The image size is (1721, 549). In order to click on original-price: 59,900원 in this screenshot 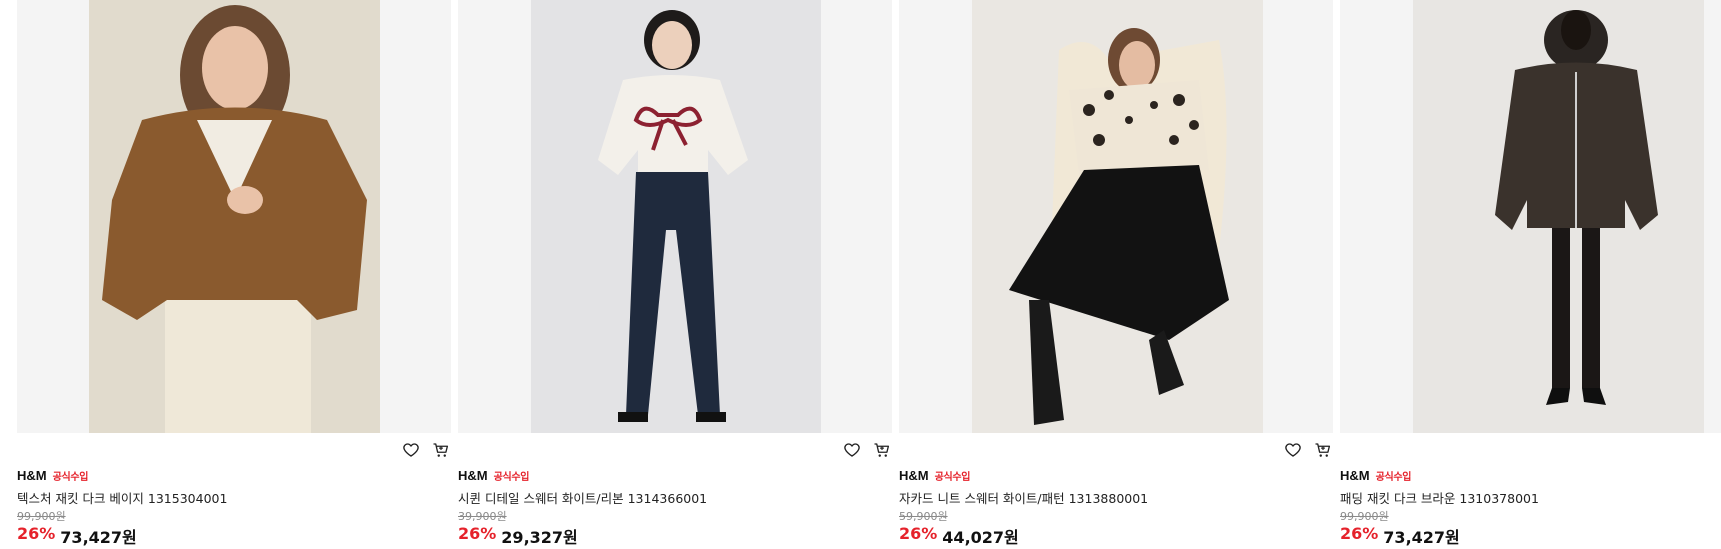, I will do `click(923, 516)`.